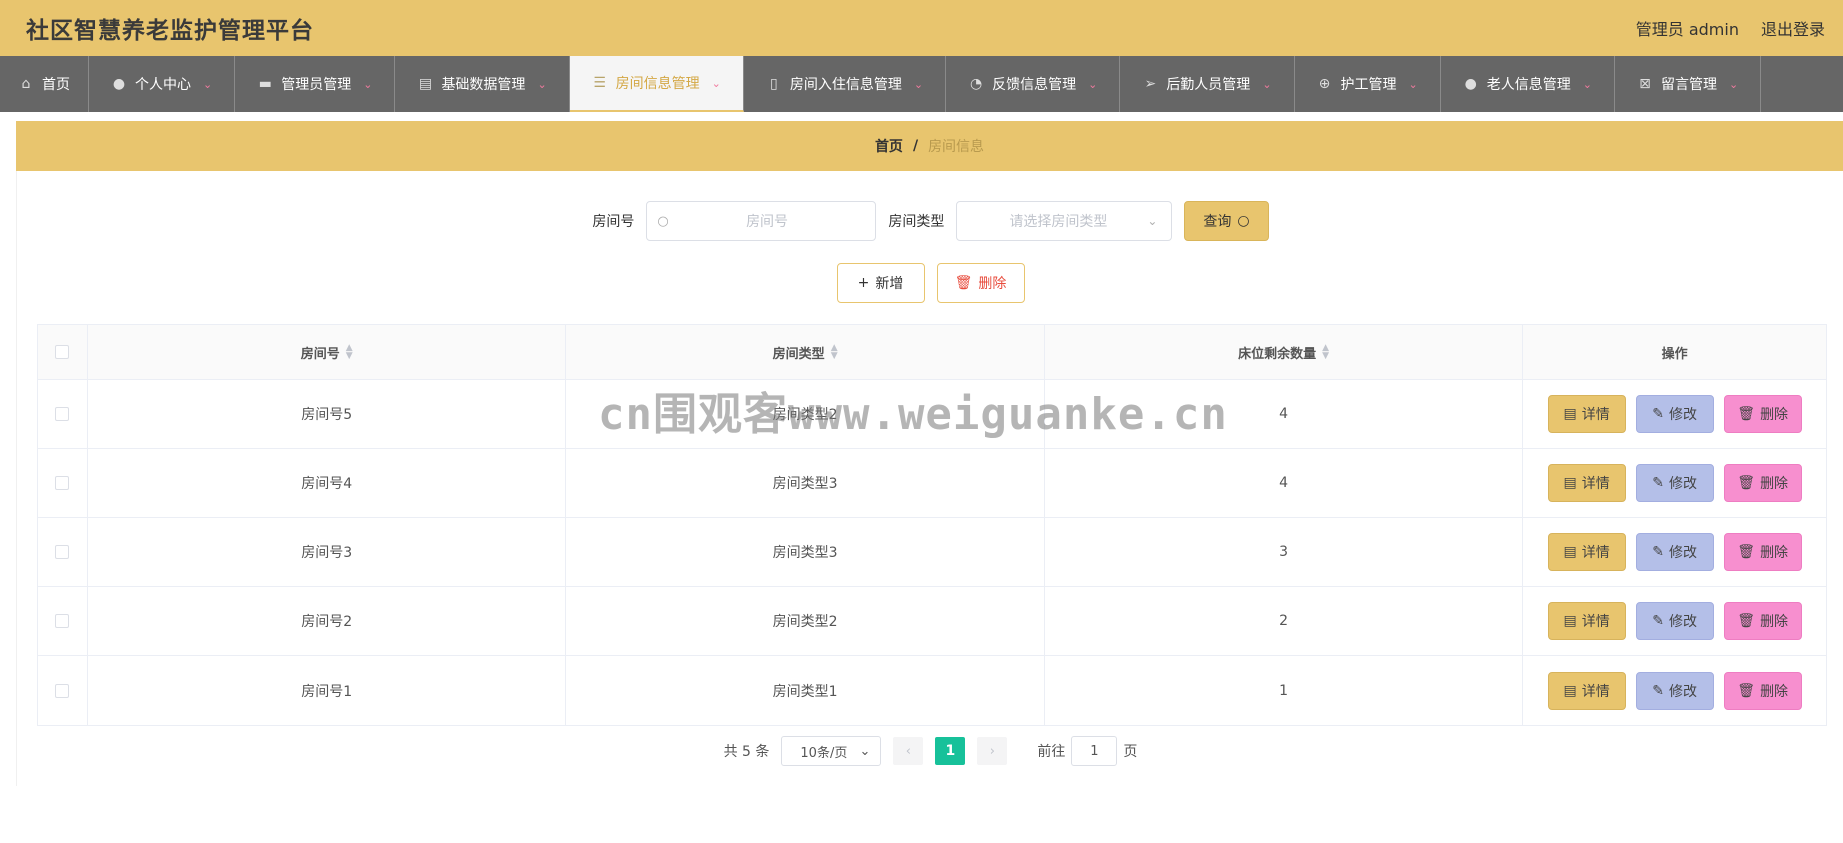  What do you see at coordinates (44, 84) in the screenshot?
I see `nav-item-home: ⌂ 首页` at bounding box center [44, 84].